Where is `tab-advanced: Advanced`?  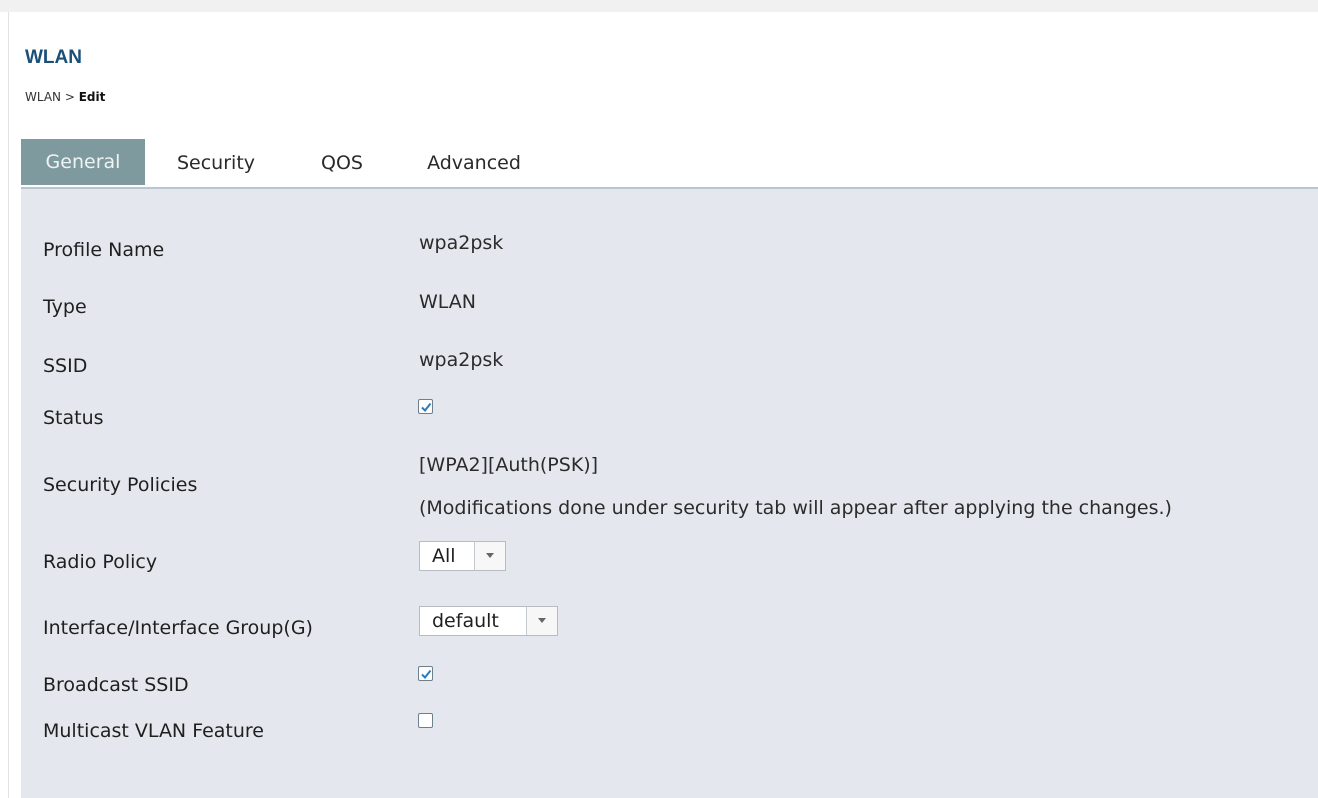 tab-advanced: Advanced is located at coordinates (474, 163).